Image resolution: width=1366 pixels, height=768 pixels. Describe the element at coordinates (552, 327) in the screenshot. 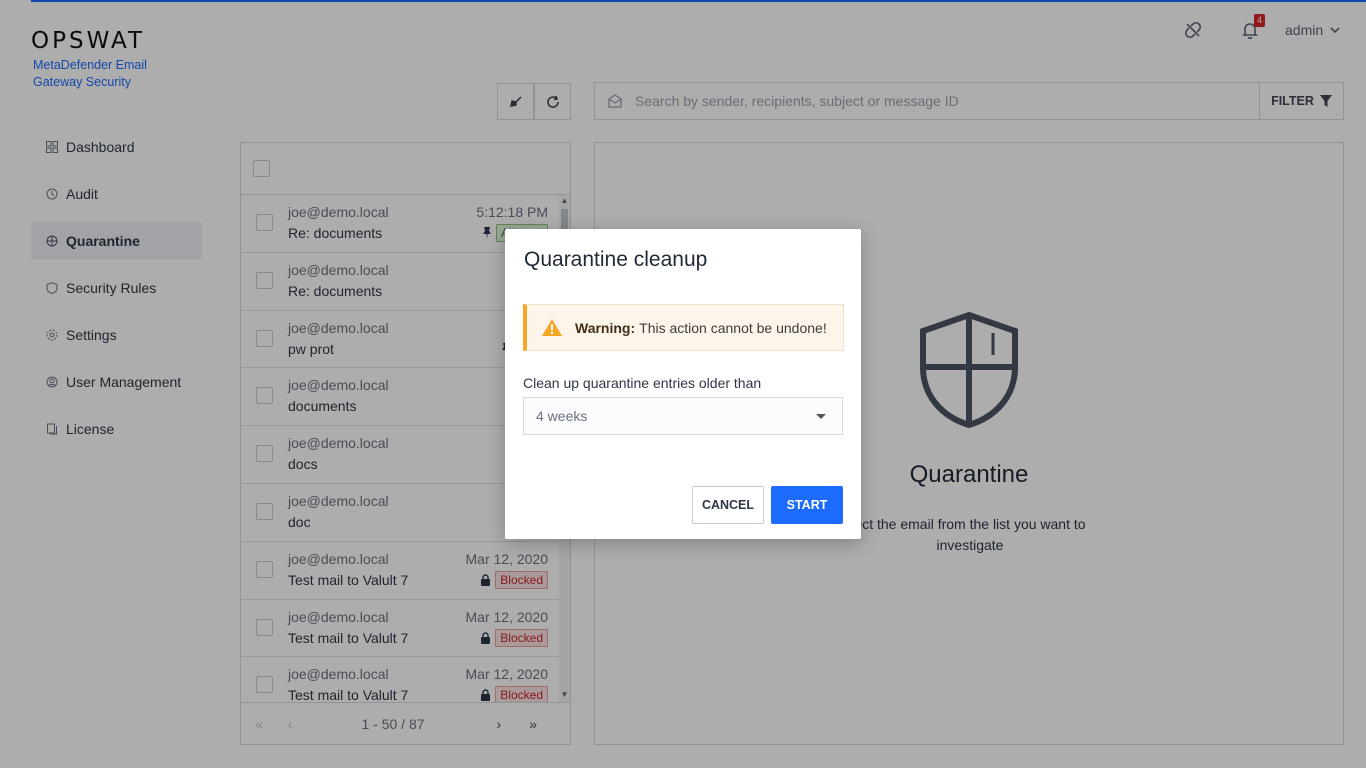

I see `warning-icon` at that location.